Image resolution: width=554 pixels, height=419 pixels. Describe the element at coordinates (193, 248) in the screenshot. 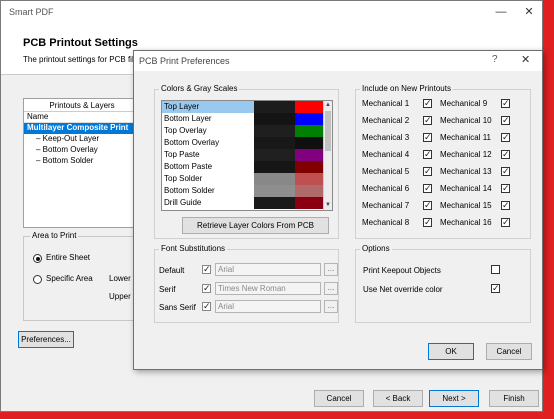

I see `font-substitutions-label: Font Substitutions` at that location.